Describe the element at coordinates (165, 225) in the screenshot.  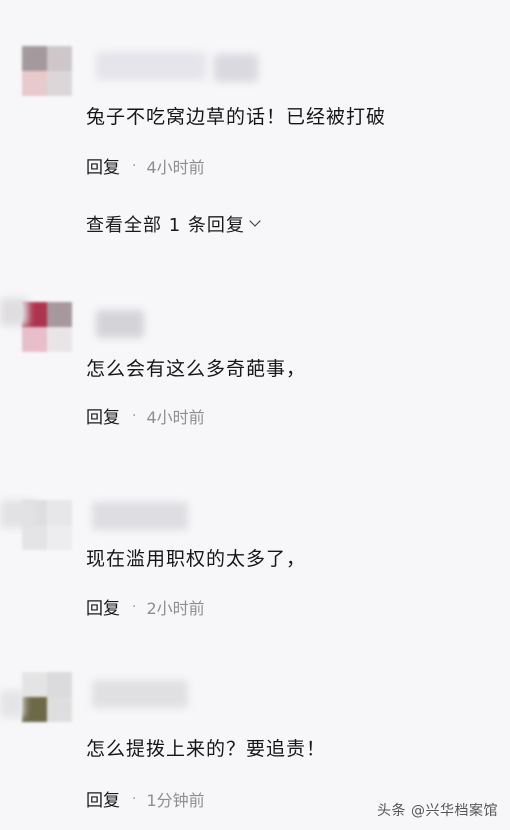
I see `view-all-replies-label: 查看全部 1 条回复` at that location.